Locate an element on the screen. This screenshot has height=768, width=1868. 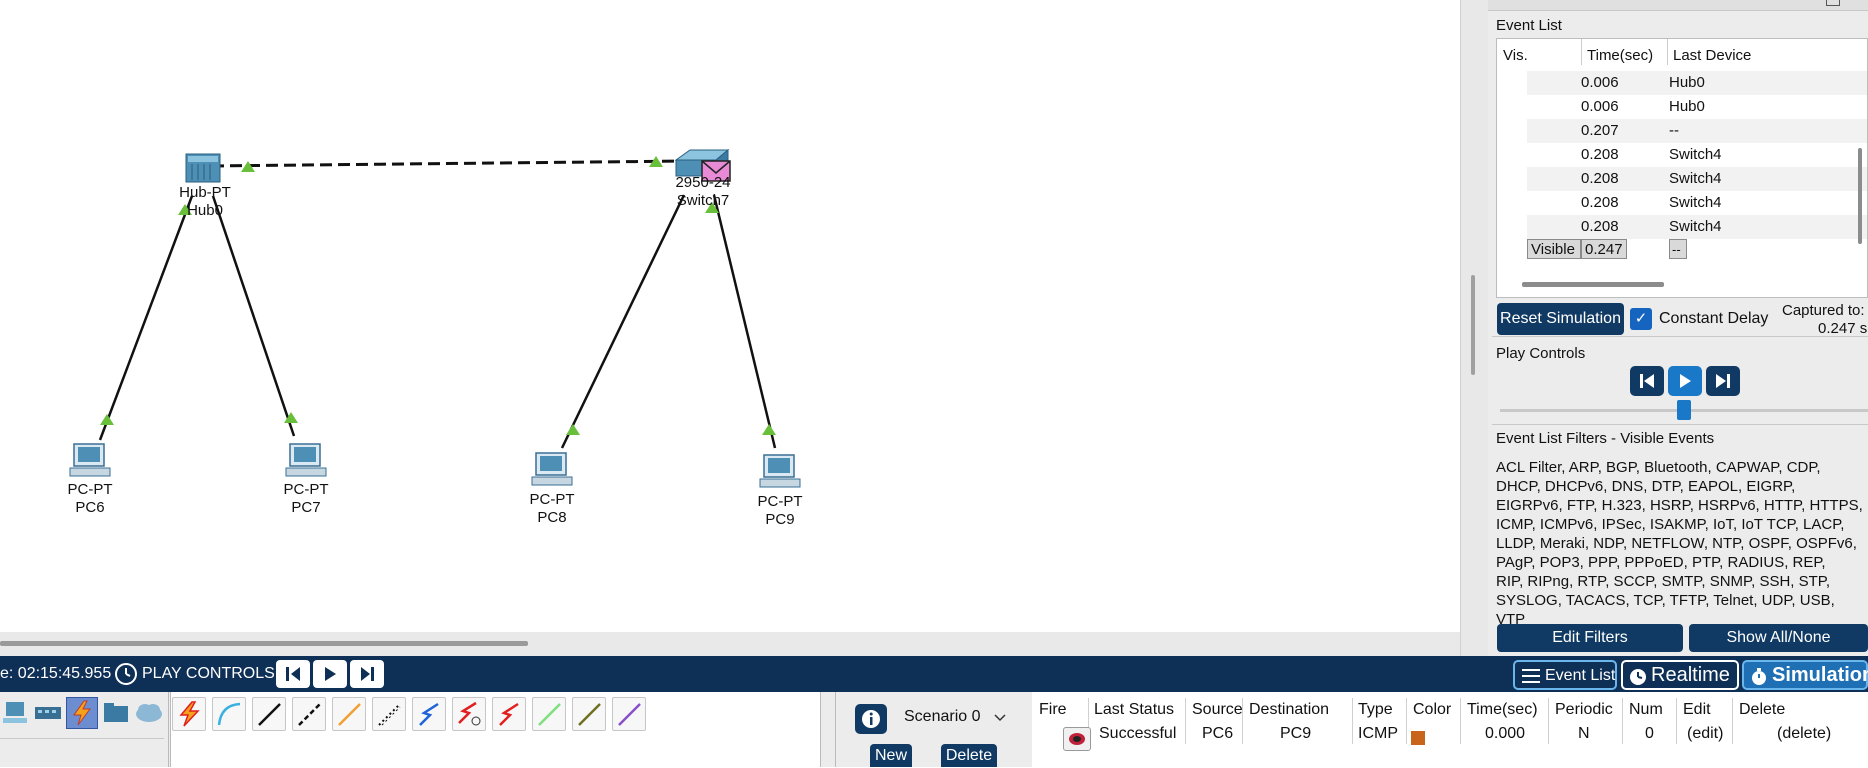
new-scenario-button: New is located at coordinates (891, 755).